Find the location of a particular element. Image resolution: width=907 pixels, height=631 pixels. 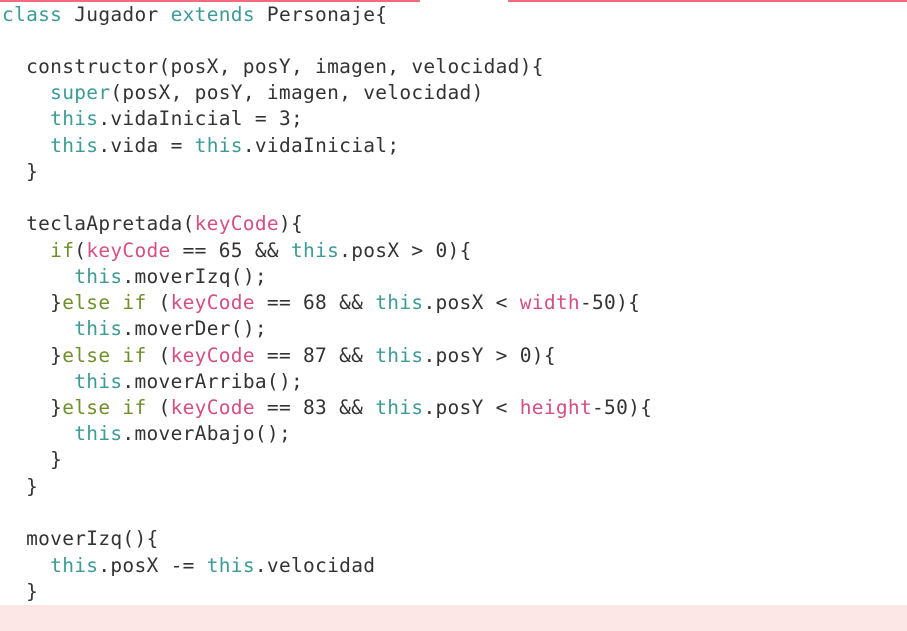

code-token: teclaApretada( is located at coordinates (98, 223).